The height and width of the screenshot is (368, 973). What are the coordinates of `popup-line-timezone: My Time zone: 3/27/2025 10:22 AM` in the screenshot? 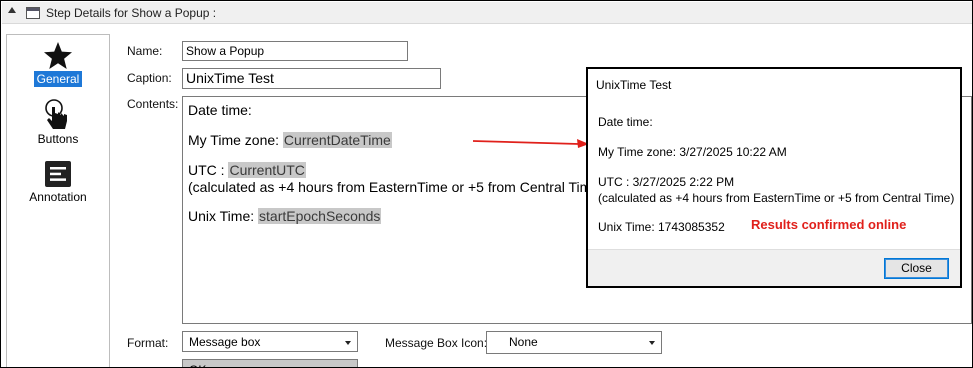 It's located at (692, 152).